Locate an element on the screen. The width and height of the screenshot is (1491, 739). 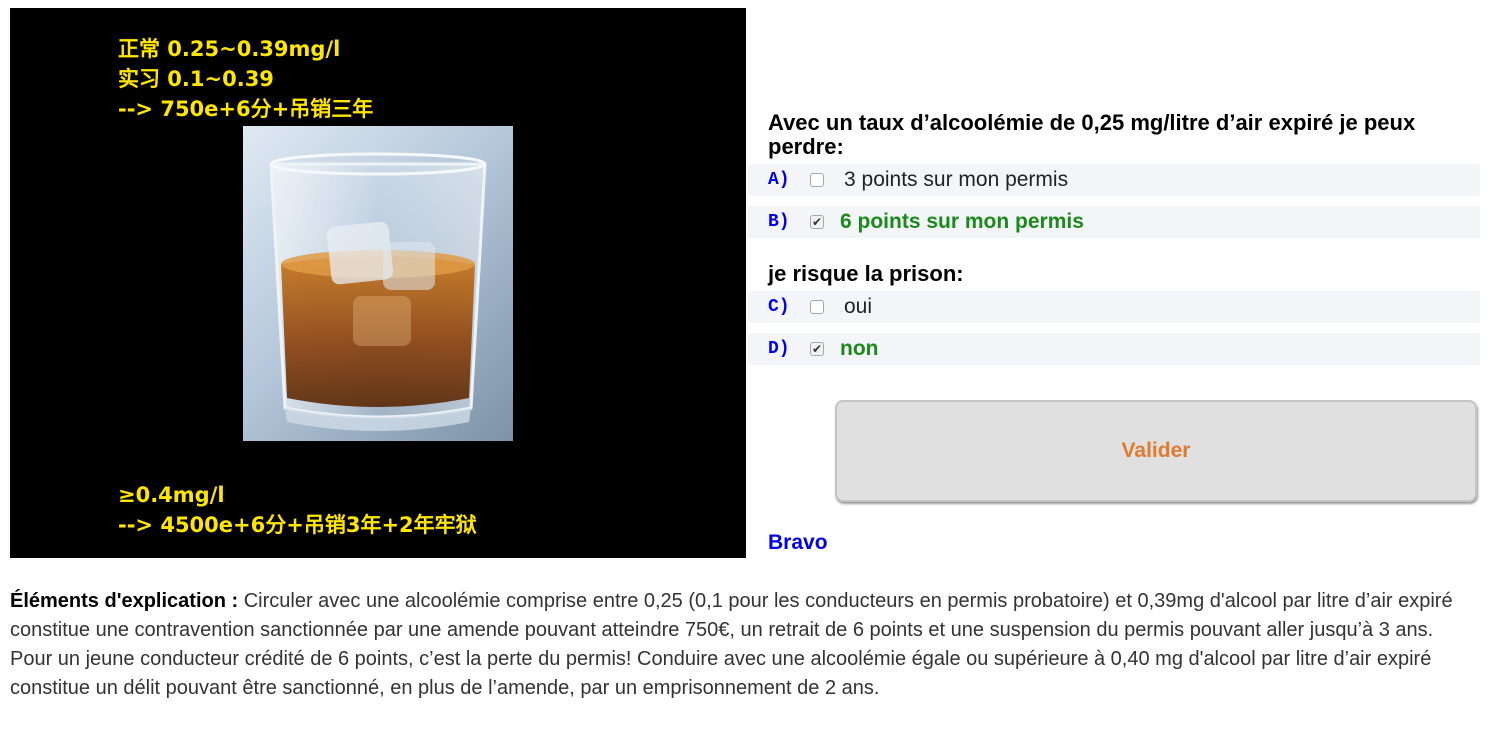
option-letter: B) is located at coordinates (779, 222).